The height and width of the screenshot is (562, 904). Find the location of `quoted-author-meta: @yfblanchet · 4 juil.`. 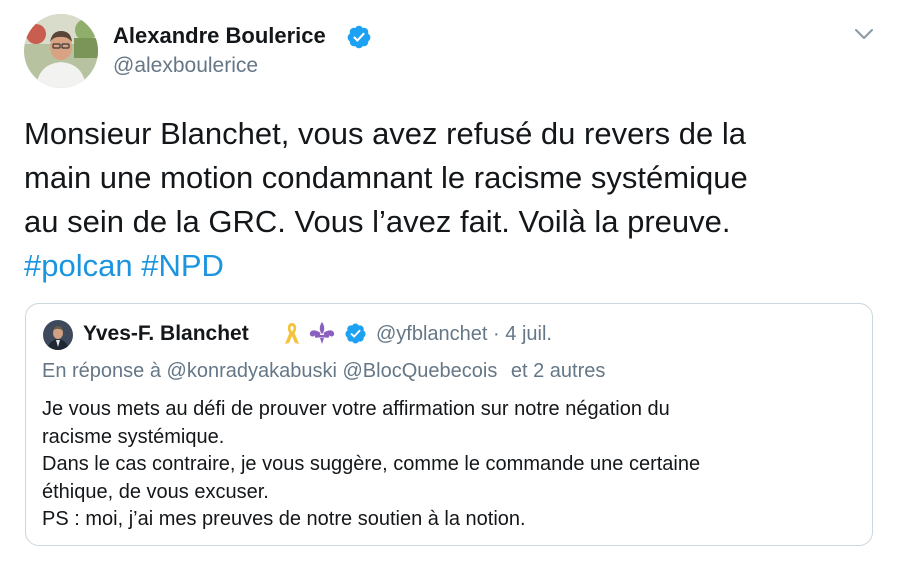

quoted-author-meta: @yfblanchet · 4 juil. is located at coordinates (464, 334).